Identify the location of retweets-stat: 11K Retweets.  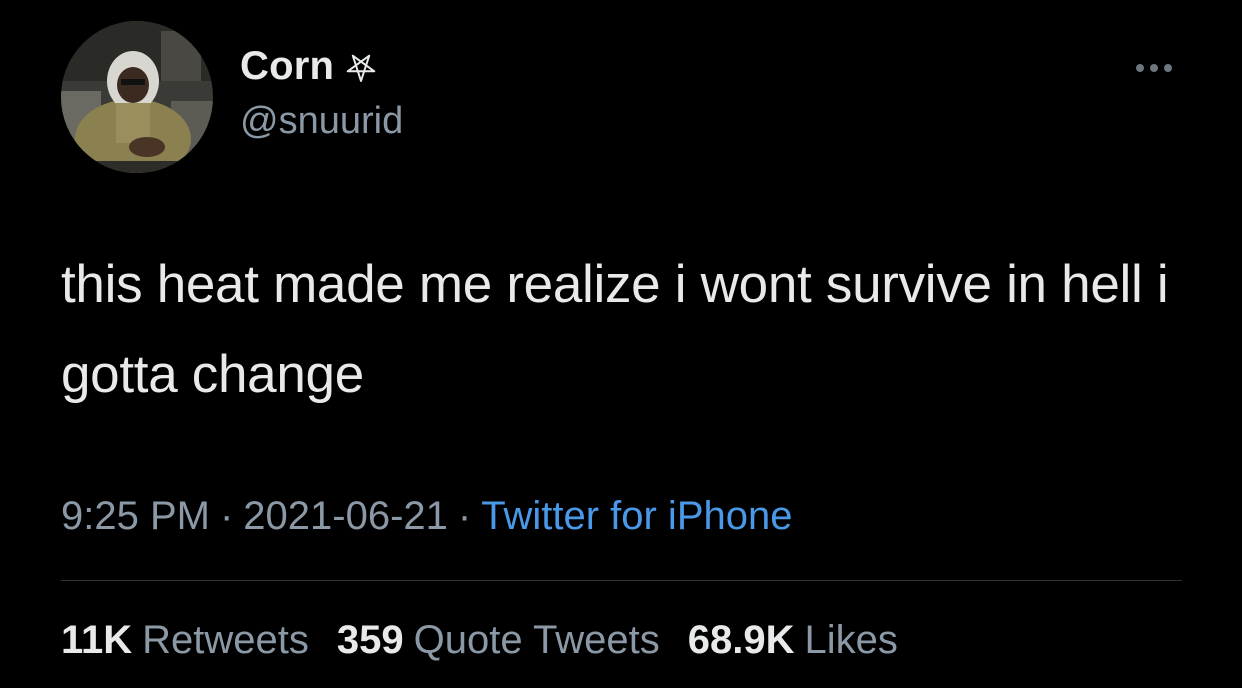
(185, 640).